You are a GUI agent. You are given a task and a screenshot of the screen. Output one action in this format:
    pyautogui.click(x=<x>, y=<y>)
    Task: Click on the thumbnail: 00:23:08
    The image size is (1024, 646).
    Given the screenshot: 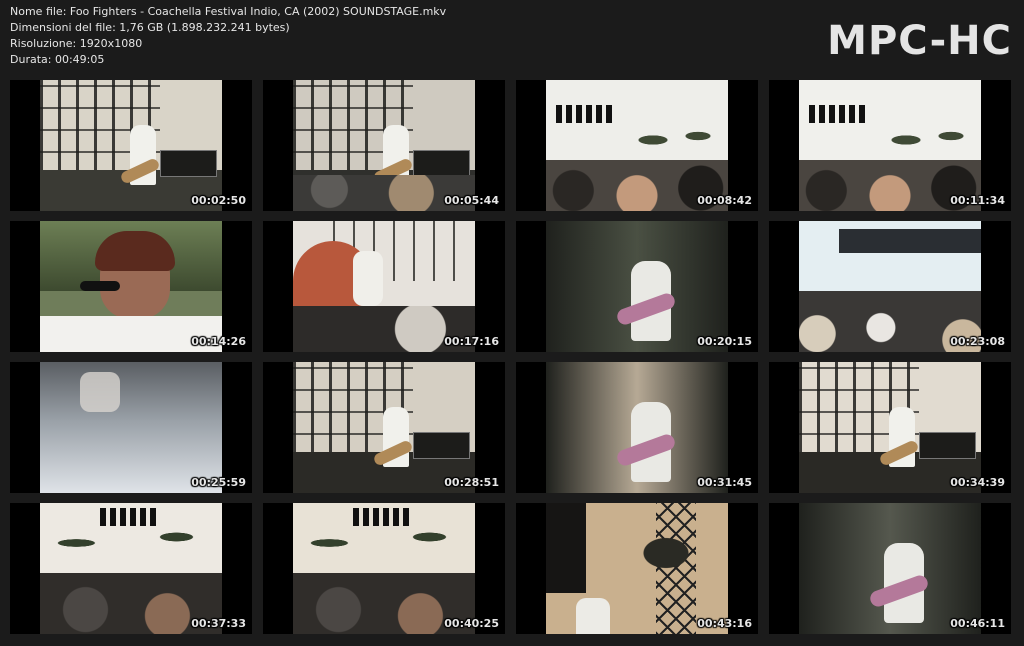 What is the action you would take?
    pyautogui.click(x=890, y=286)
    